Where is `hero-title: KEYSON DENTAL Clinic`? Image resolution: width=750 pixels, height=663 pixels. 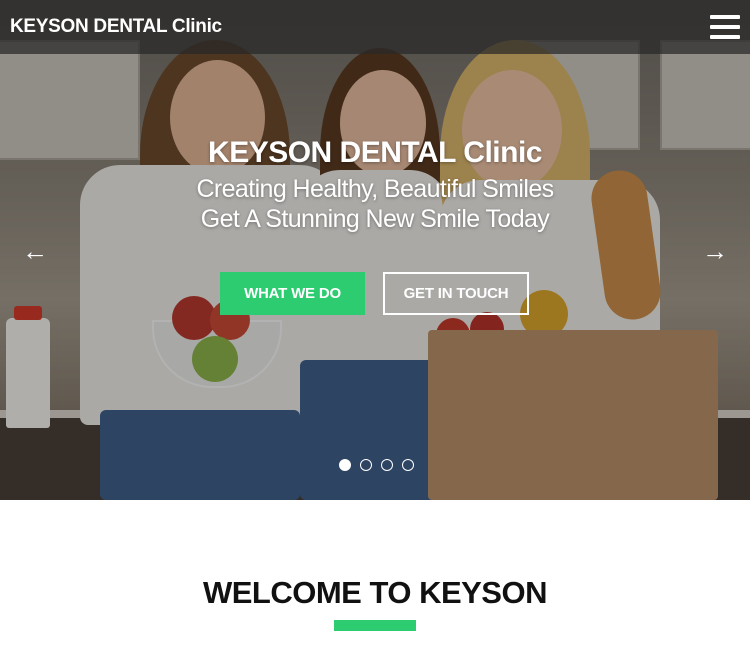
hero-title: KEYSON DENTAL Clinic is located at coordinates (375, 152).